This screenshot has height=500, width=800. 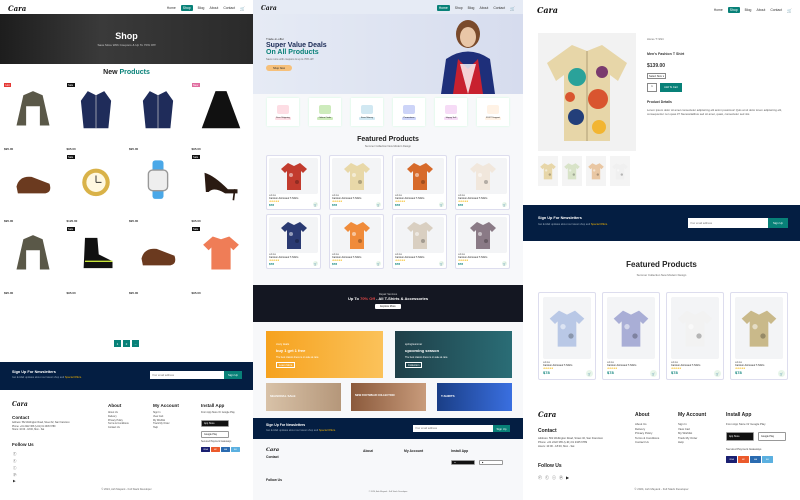 I want to click on page-button-1: 1, so click(x=117, y=343).